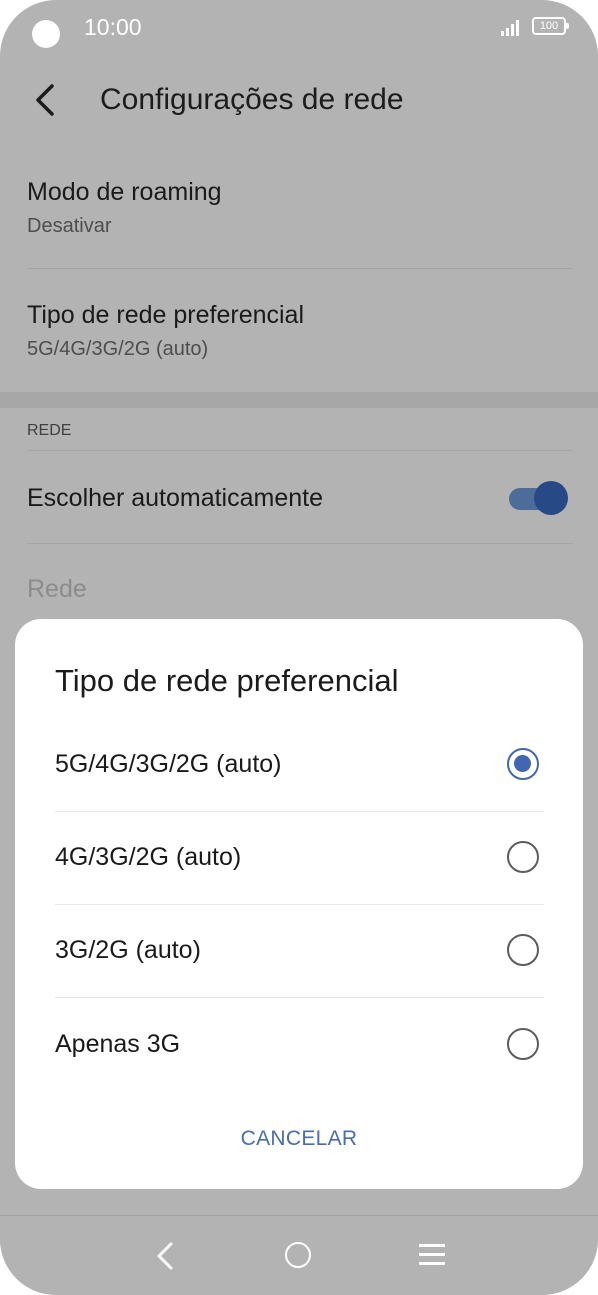  What do you see at coordinates (550, 26) in the screenshot?
I see `battery-icon: 100` at bounding box center [550, 26].